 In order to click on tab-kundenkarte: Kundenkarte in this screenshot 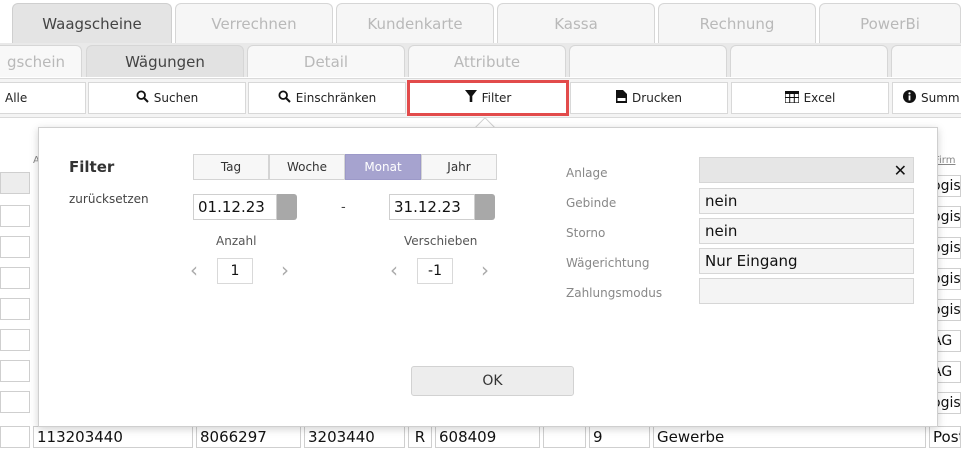, I will do `click(415, 23)`.